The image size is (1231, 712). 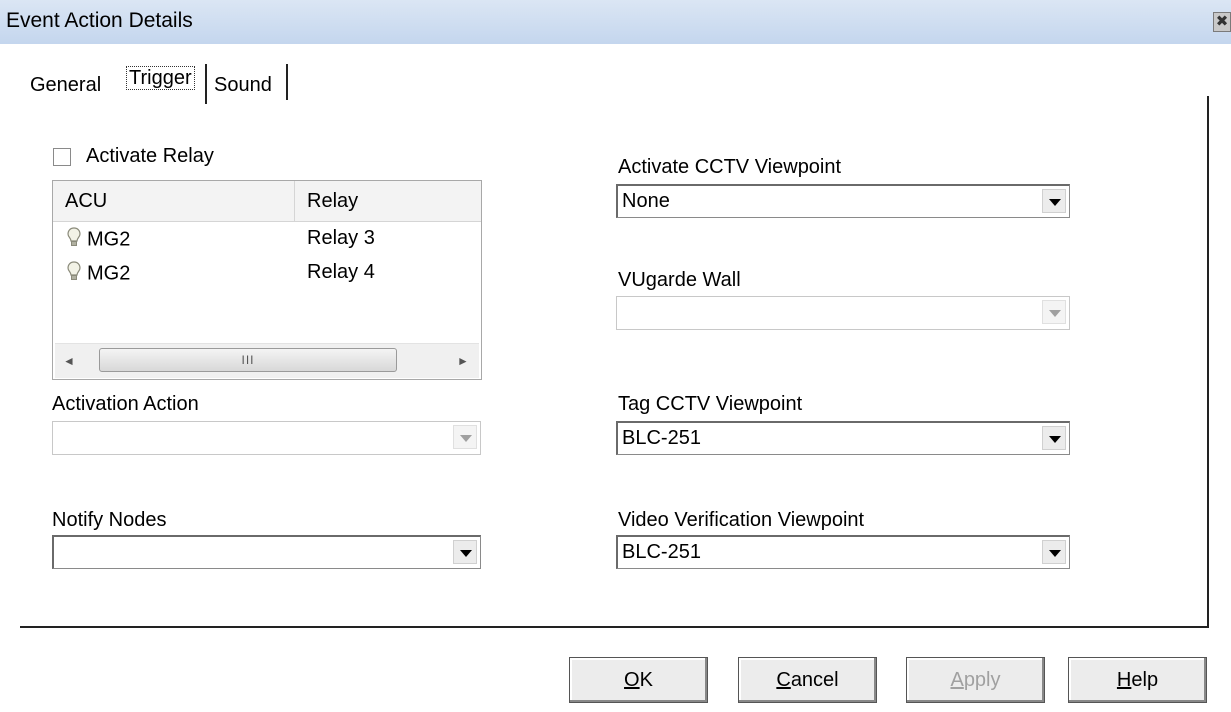 I want to click on tab-trigger: Trigger, so click(x=160, y=78).